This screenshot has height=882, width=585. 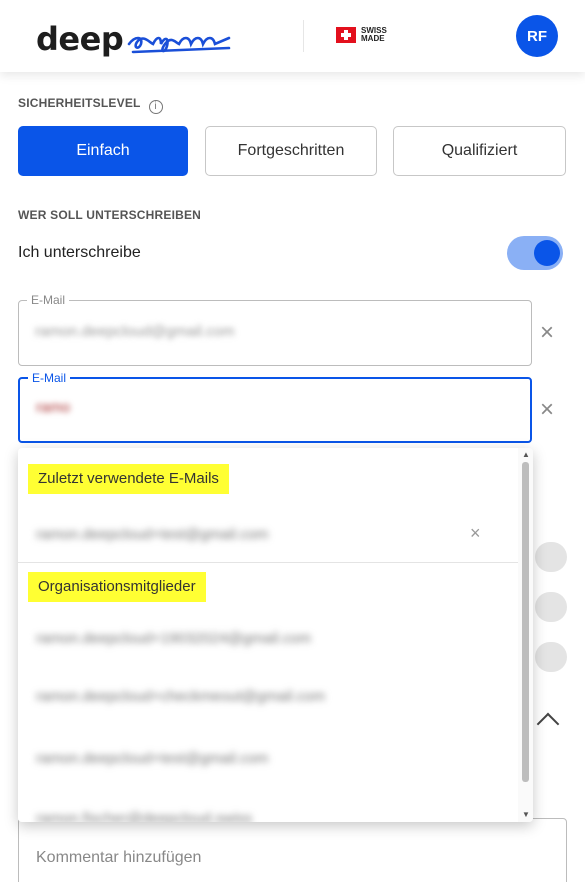 What do you see at coordinates (80, 39) in the screenshot?
I see `logo-word: deep` at bounding box center [80, 39].